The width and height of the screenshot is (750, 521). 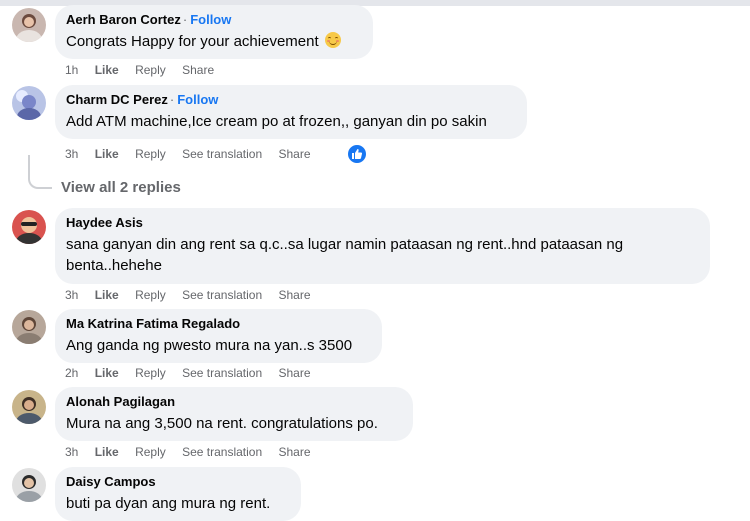 What do you see at coordinates (71, 373) in the screenshot?
I see `timestamp: 2h` at bounding box center [71, 373].